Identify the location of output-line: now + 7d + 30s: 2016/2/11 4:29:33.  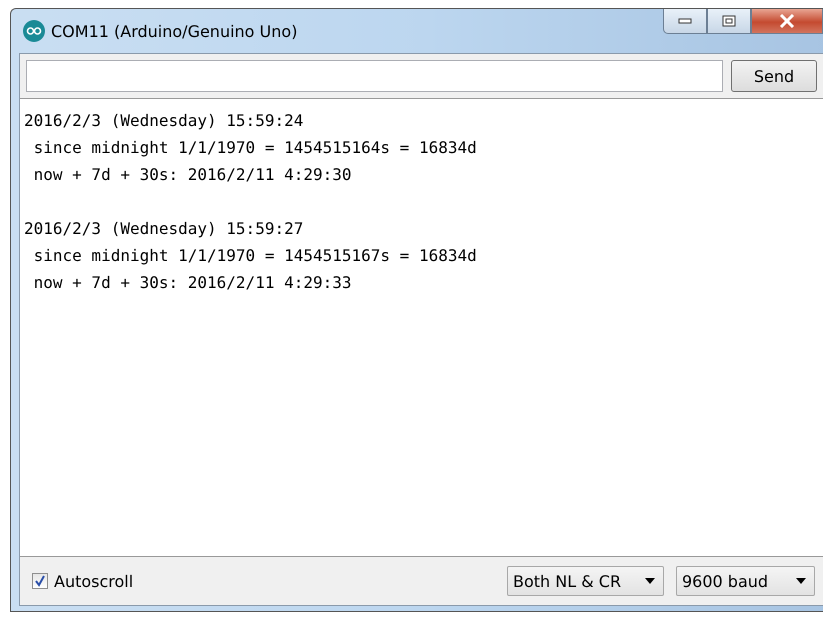
(192, 283).